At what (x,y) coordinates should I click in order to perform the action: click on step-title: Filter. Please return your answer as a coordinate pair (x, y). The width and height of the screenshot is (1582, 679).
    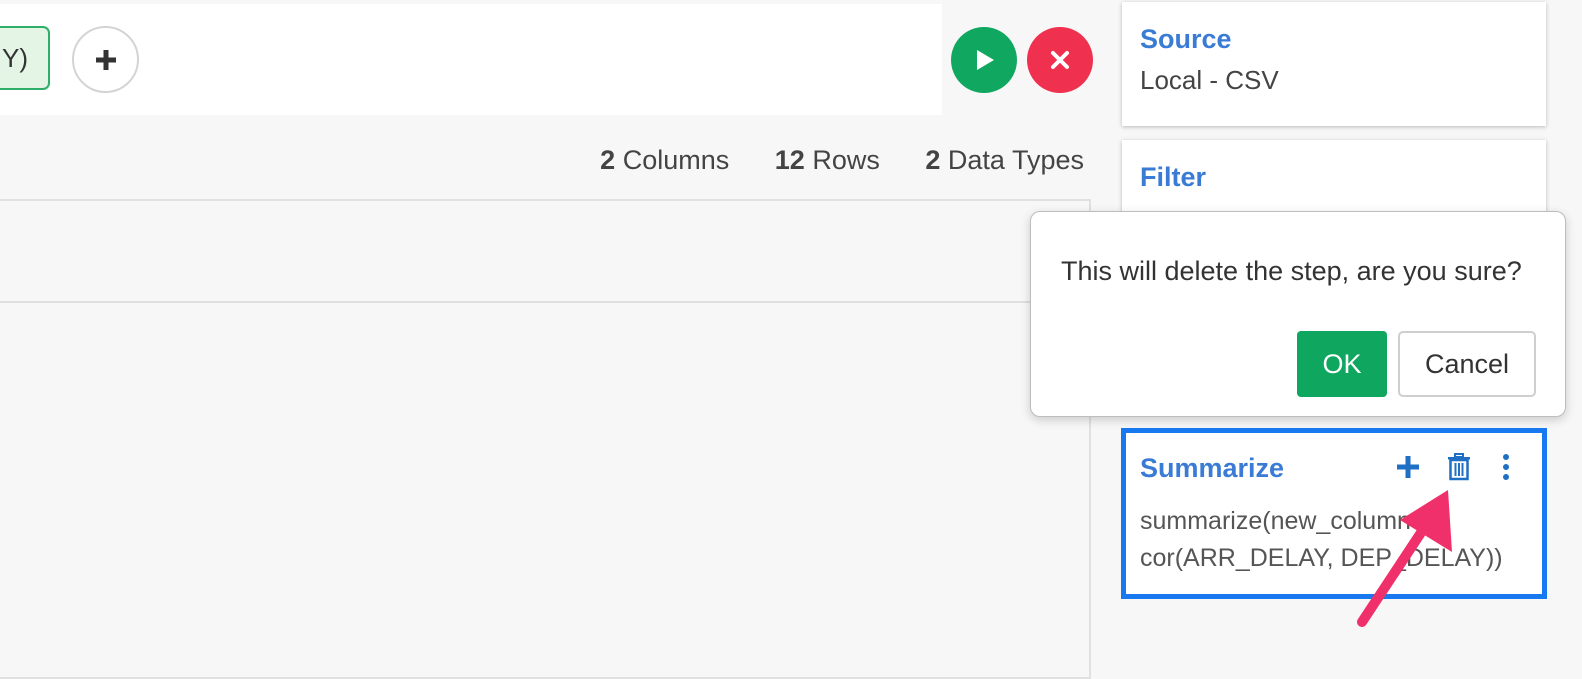
    Looking at the image, I should click on (1334, 177).